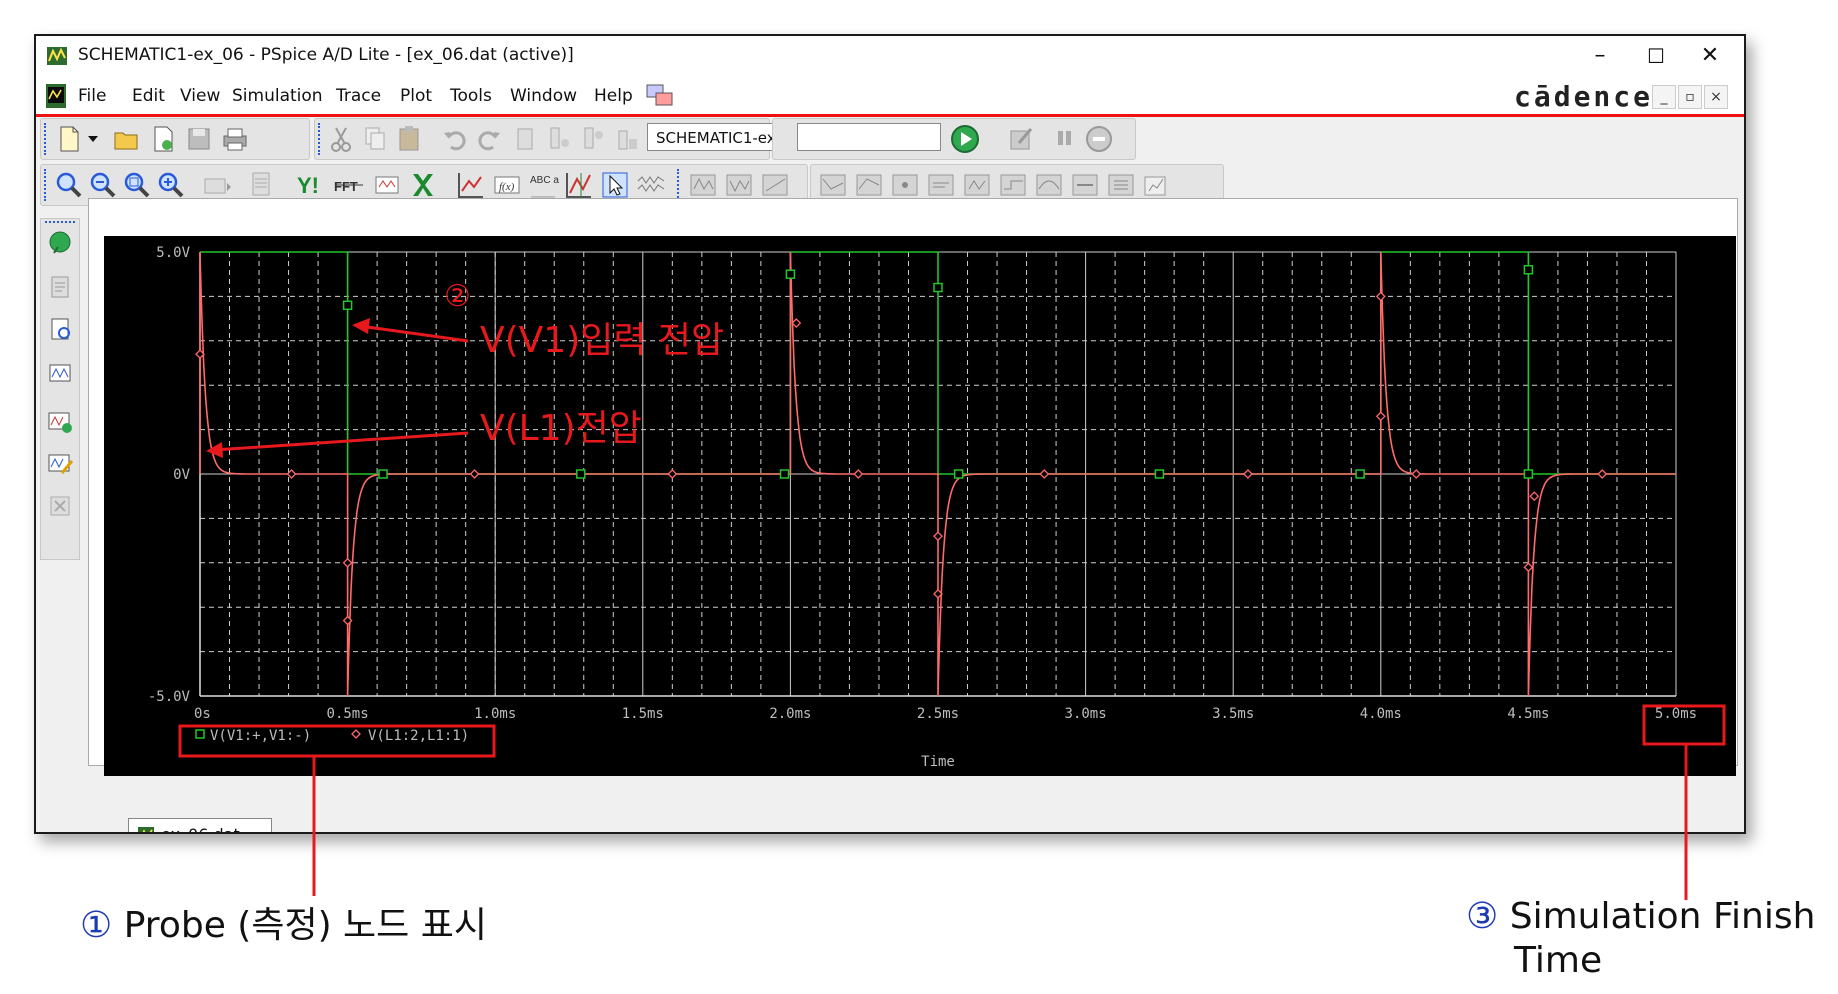 The width and height of the screenshot is (1838, 994). What do you see at coordinates (96, 925) in the screenshot?
I see `annotation-circle-1: ①` at bounding box center [96, 925].